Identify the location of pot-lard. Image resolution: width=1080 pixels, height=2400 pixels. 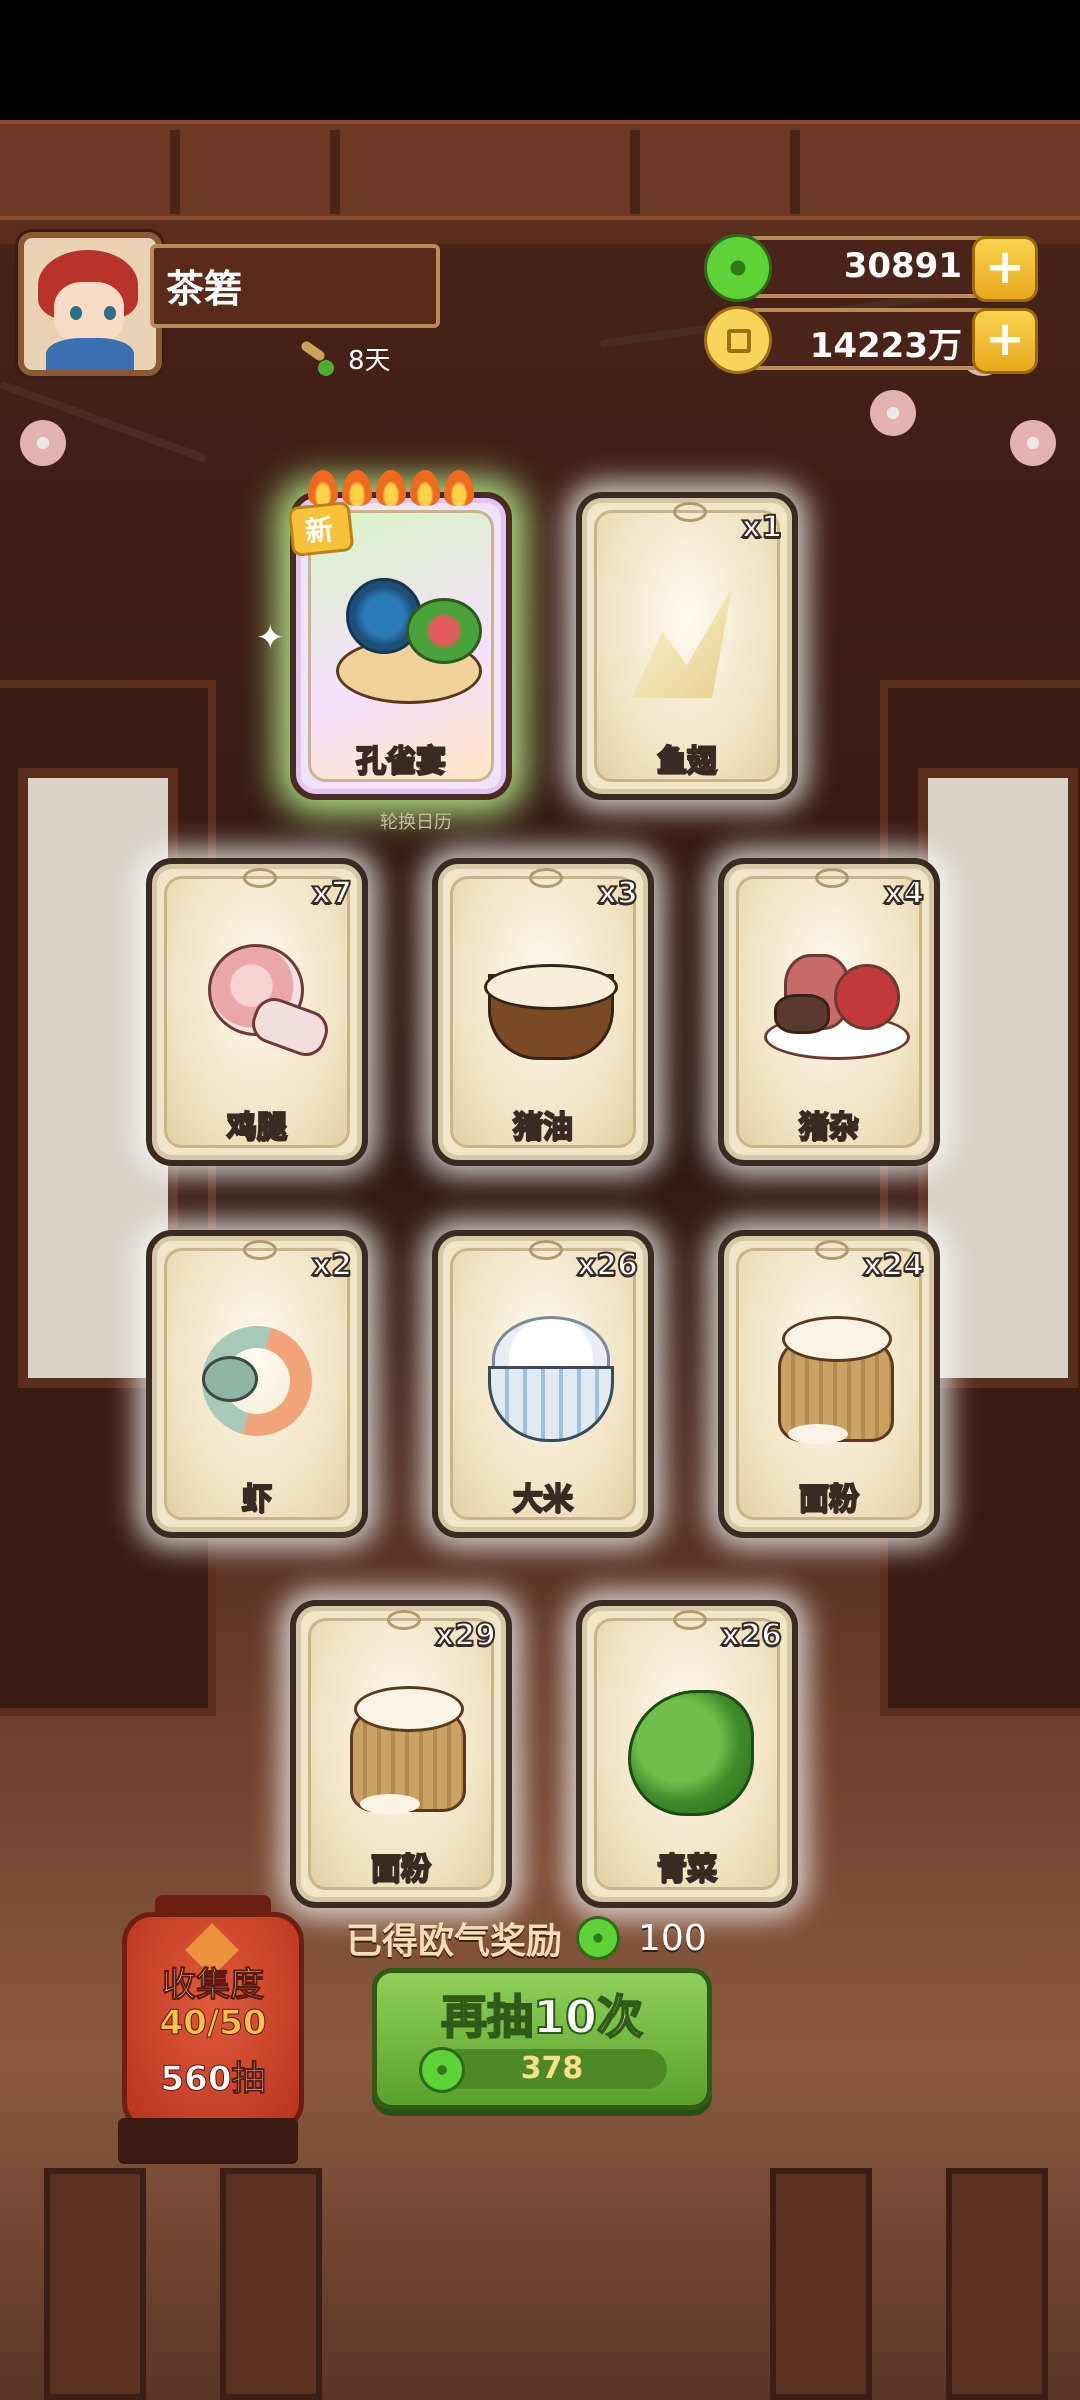
(551, 987).